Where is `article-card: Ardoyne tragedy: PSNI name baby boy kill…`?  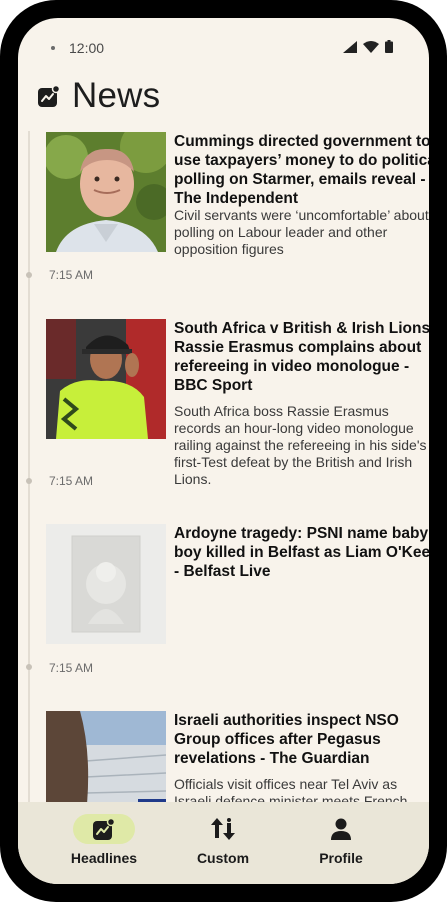 article-card: Ardoyne tragedy: PSNI name baby boy kill… is located at coordinates (237, 589).